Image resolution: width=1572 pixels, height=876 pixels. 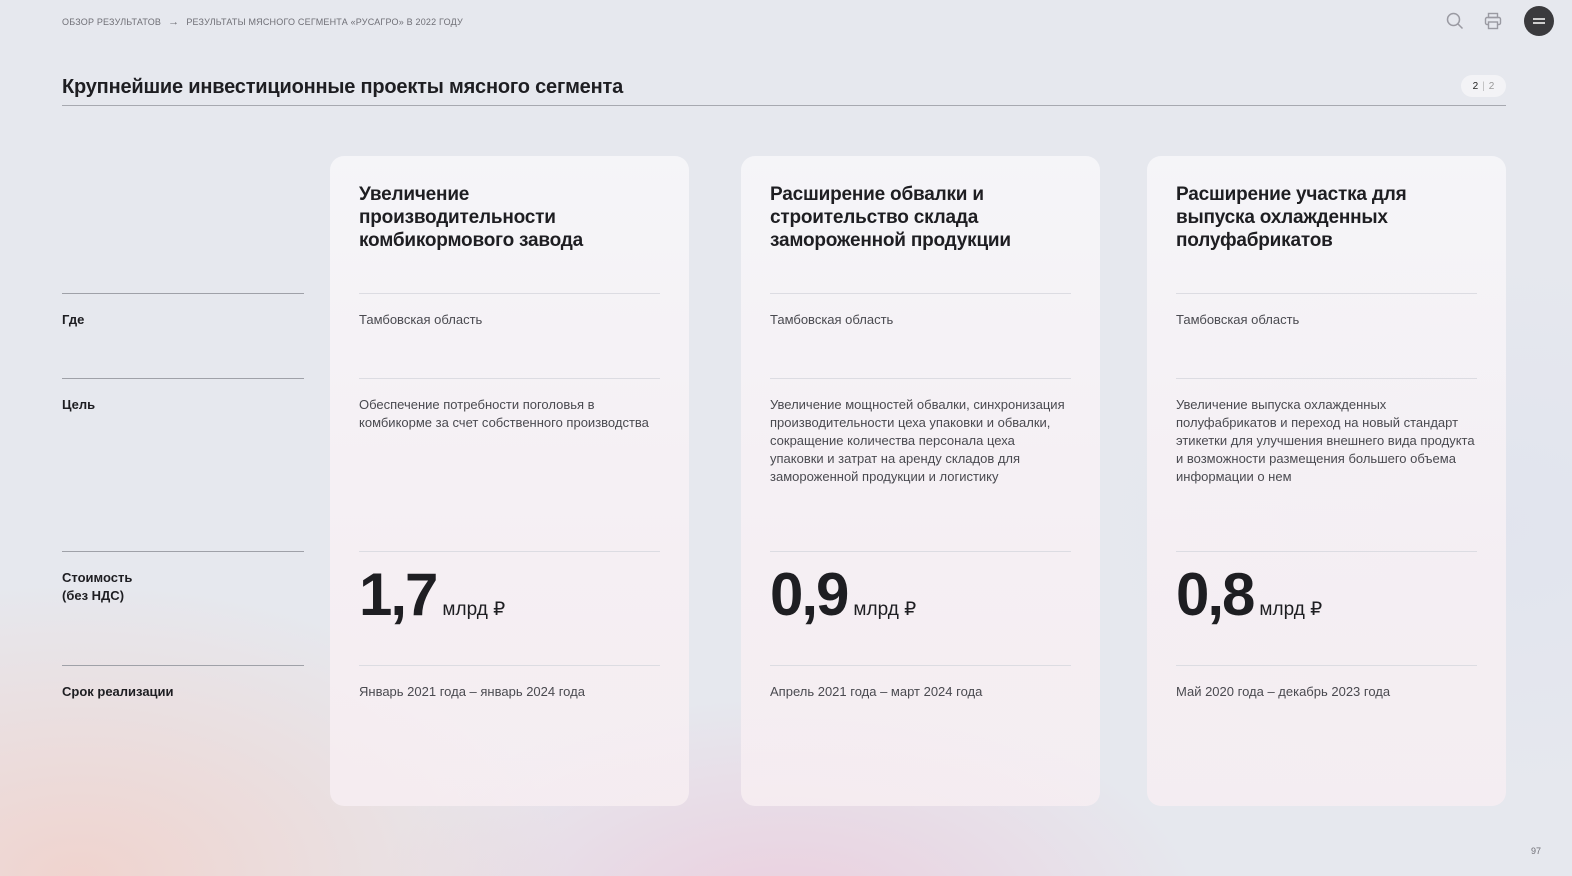 I want to click on menu-button, so click(x=1539, y=21).